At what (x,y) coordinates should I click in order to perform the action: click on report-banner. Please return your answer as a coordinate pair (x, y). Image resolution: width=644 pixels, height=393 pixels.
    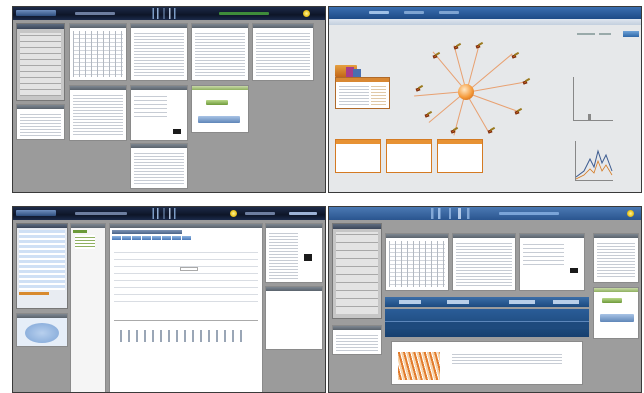
    Looking at the image, I should click on (487, 323).